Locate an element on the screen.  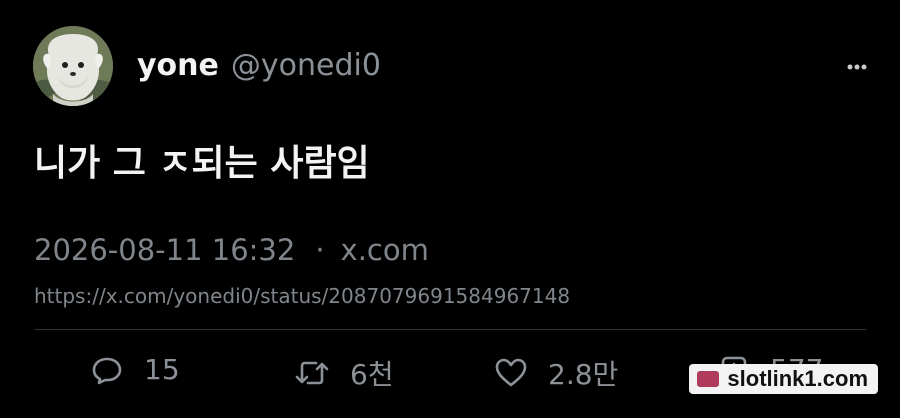
like-button: 2.8만 is located at coordinates (556, 373).